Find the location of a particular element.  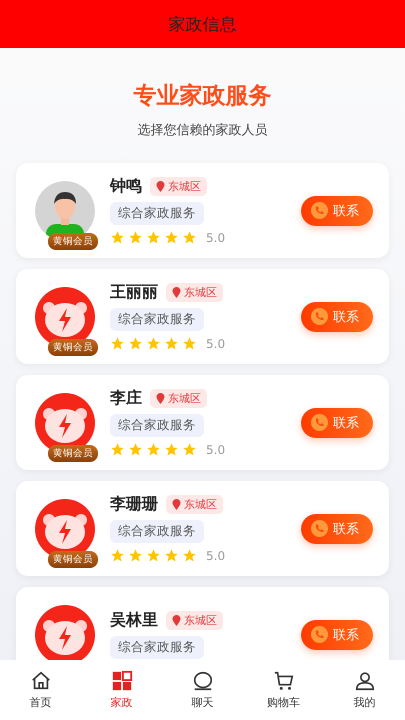

tab-item: 我的 is located at coordinates (364, 690).